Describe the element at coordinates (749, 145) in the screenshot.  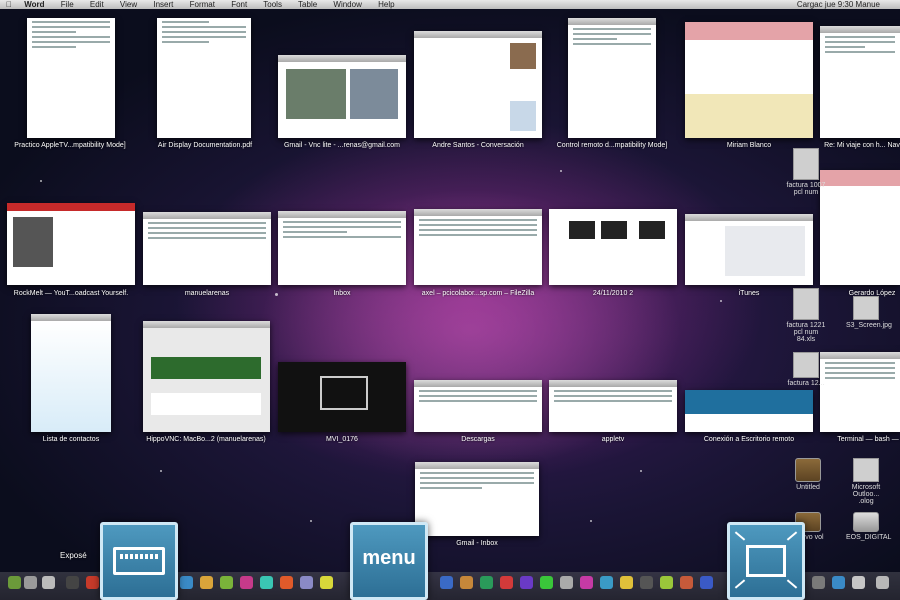
I see `window-label: Miriam Blanco` at that location.